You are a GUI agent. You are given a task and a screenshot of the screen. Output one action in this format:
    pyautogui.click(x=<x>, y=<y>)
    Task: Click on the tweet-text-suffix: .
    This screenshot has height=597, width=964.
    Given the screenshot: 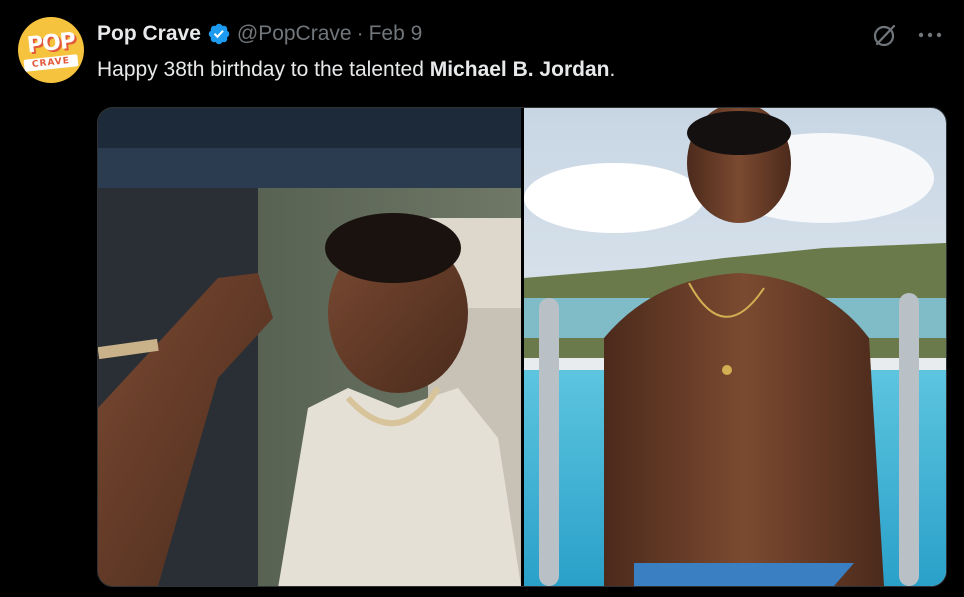 What is the action you would take?
    pyautogui.click(x=612, y=69)
    